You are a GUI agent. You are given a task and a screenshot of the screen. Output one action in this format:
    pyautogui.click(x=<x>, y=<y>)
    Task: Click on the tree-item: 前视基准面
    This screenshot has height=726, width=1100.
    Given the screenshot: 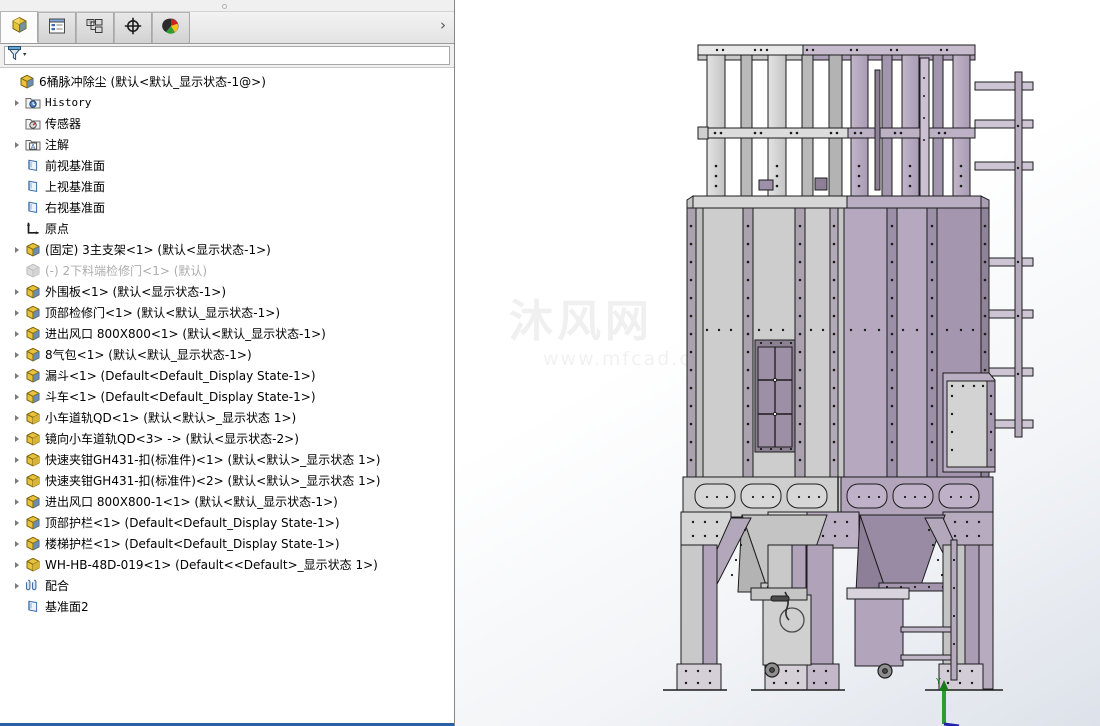 What is the action you would take?
    pyautogui.click(x=227, y=165)
    